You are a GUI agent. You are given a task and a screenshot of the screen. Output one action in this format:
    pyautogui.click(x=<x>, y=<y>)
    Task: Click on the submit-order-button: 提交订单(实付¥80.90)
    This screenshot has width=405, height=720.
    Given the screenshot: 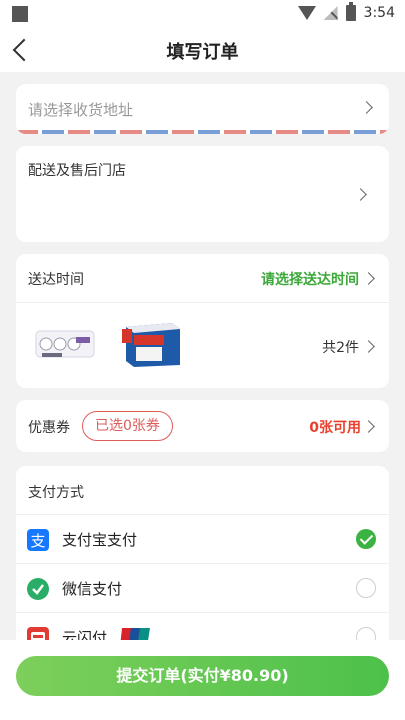 What is the action you would take?
    pyautogui.click(x=202, y=676)
    